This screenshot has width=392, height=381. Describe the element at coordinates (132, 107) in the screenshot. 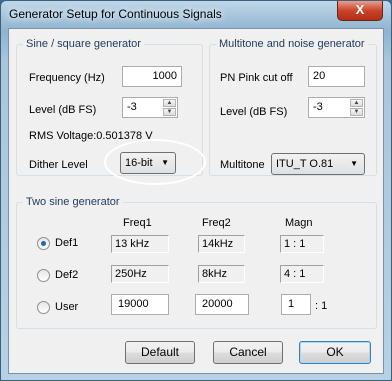

I see `sine-level-value: -3` at that location.